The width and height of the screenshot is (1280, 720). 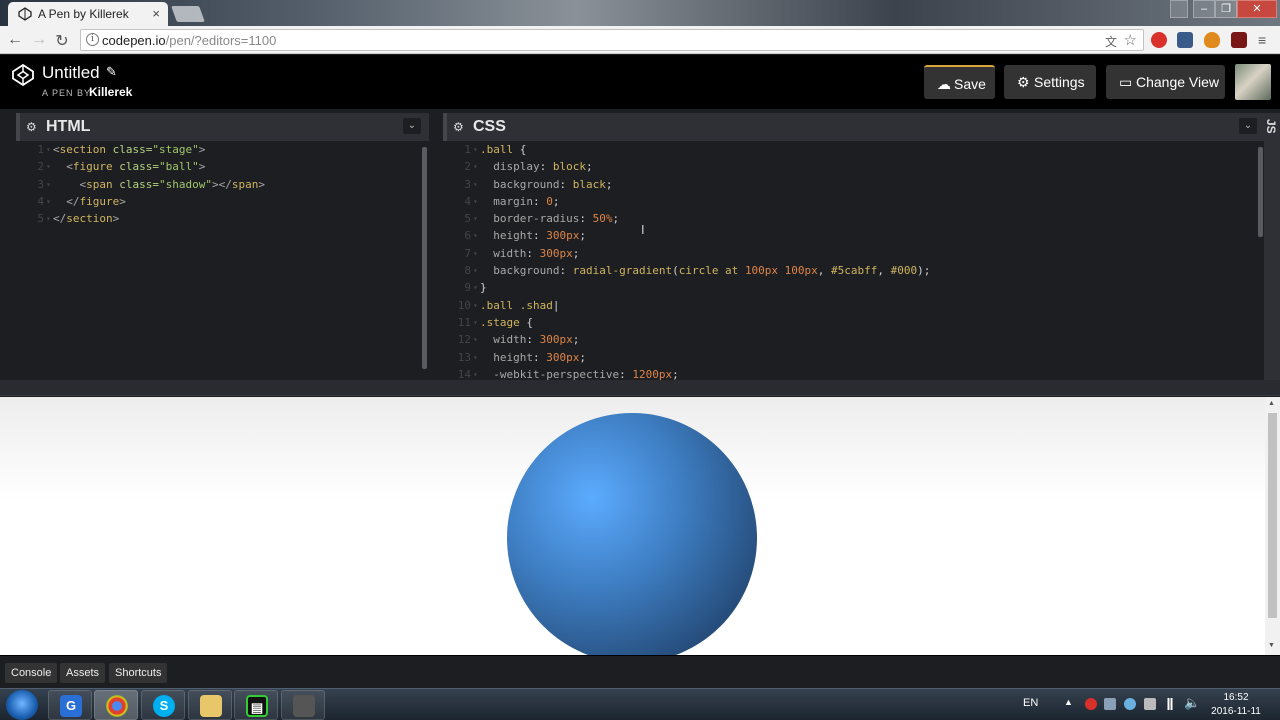 What do you see at coordinates (23, 75) in the screenshot?
I see `codepen-logo-icon` at bounding box center [23, 75].